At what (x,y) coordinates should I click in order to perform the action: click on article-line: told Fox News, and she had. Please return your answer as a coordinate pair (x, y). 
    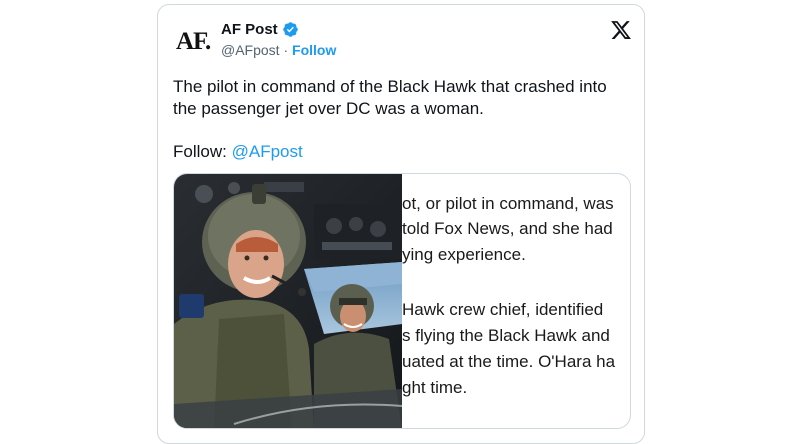
    Looking at the image, I should click on (507, 228).